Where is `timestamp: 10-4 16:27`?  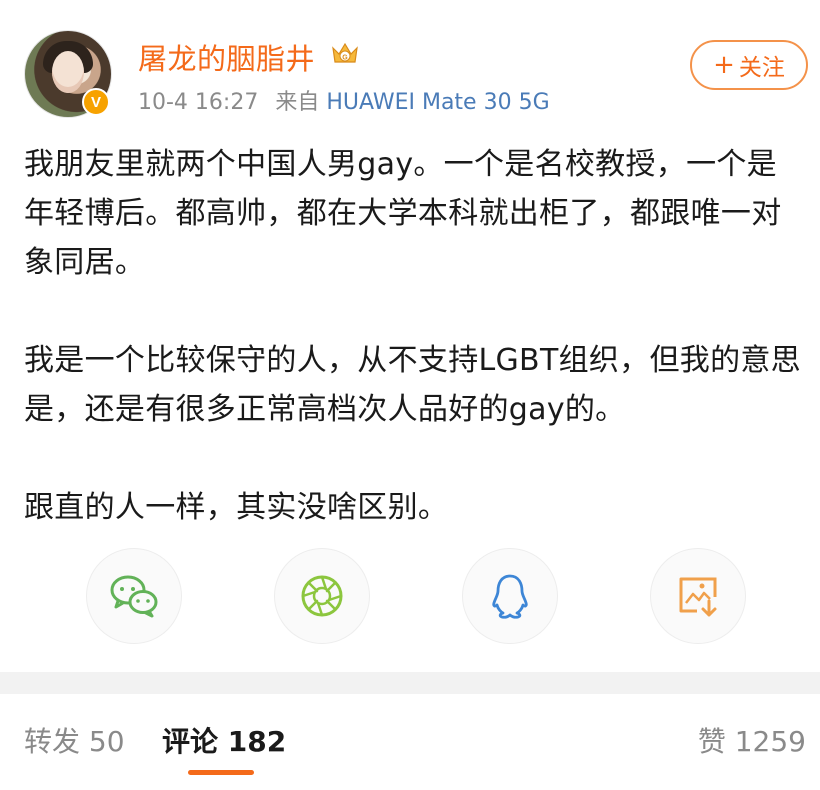
timestamp: 10-4 16:27 is located at coordinates (198, 102).